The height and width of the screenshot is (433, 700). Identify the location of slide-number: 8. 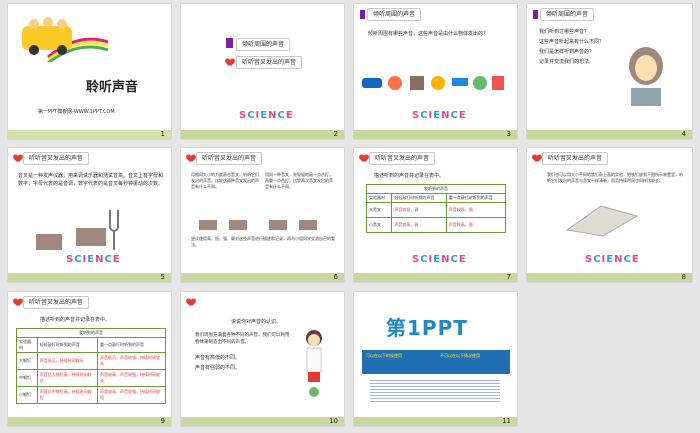
(683, 277).